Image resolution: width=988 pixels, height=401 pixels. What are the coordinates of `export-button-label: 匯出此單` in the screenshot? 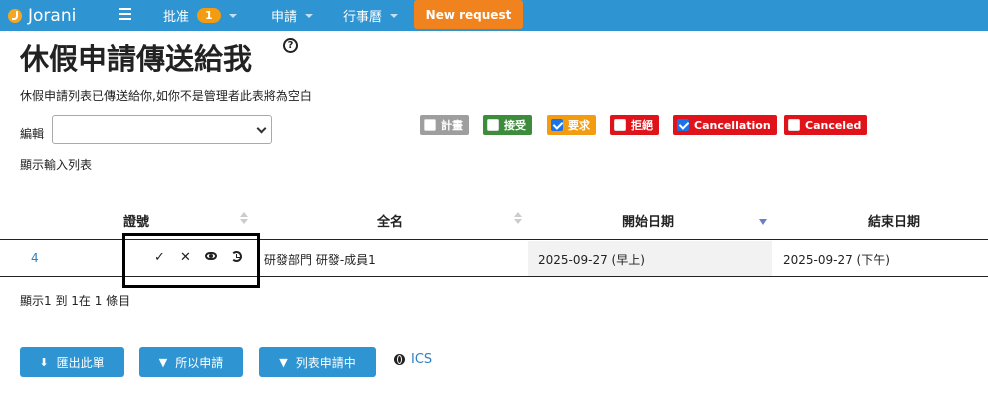 It's located at (80, 362).